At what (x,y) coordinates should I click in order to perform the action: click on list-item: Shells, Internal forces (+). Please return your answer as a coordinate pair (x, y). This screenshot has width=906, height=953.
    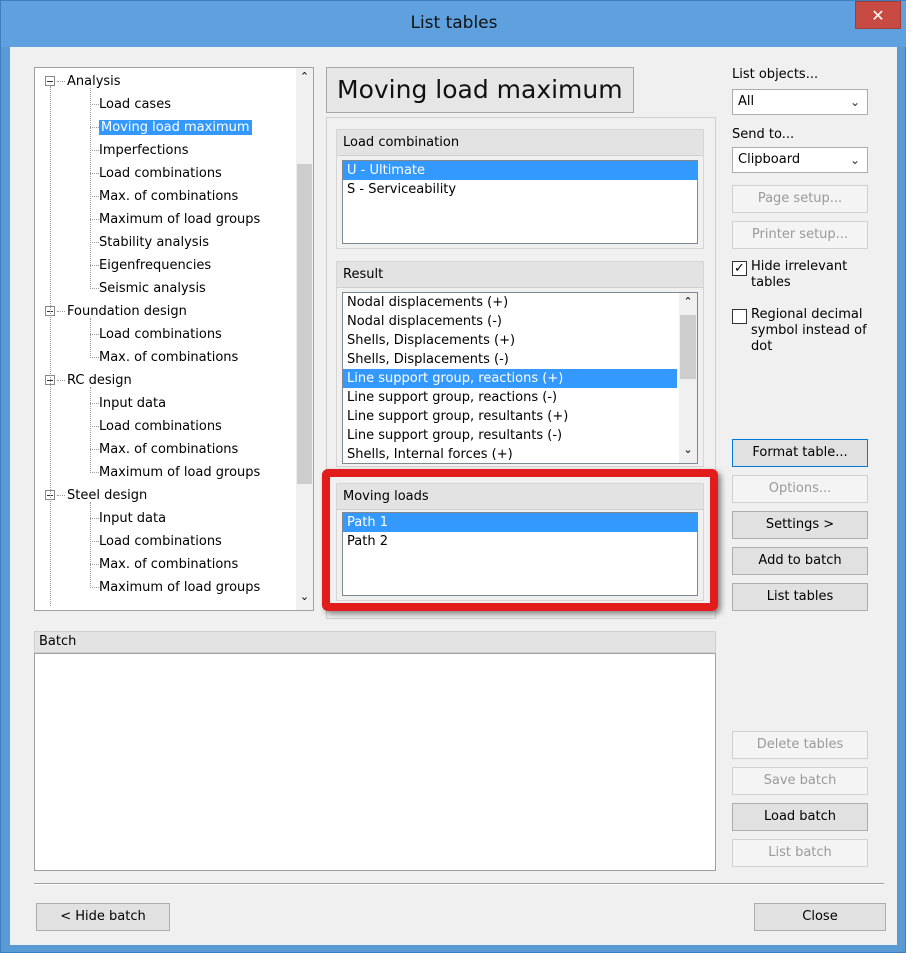
    Looking at the image, I should click on (510, 454).